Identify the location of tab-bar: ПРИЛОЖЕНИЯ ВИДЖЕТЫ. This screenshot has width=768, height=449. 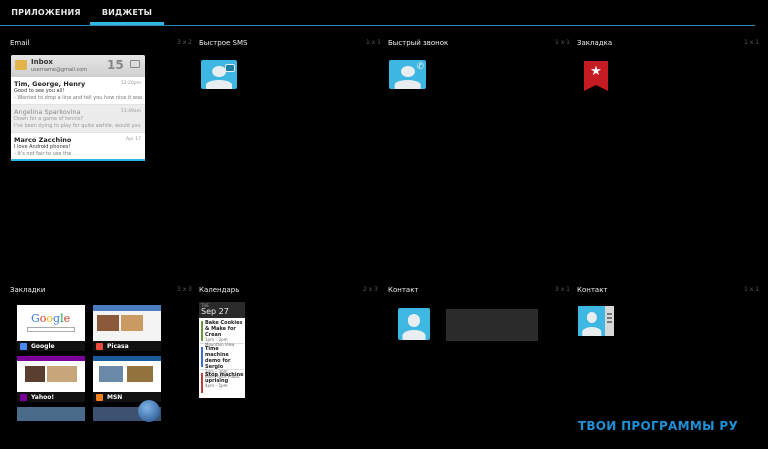
(384, 13).